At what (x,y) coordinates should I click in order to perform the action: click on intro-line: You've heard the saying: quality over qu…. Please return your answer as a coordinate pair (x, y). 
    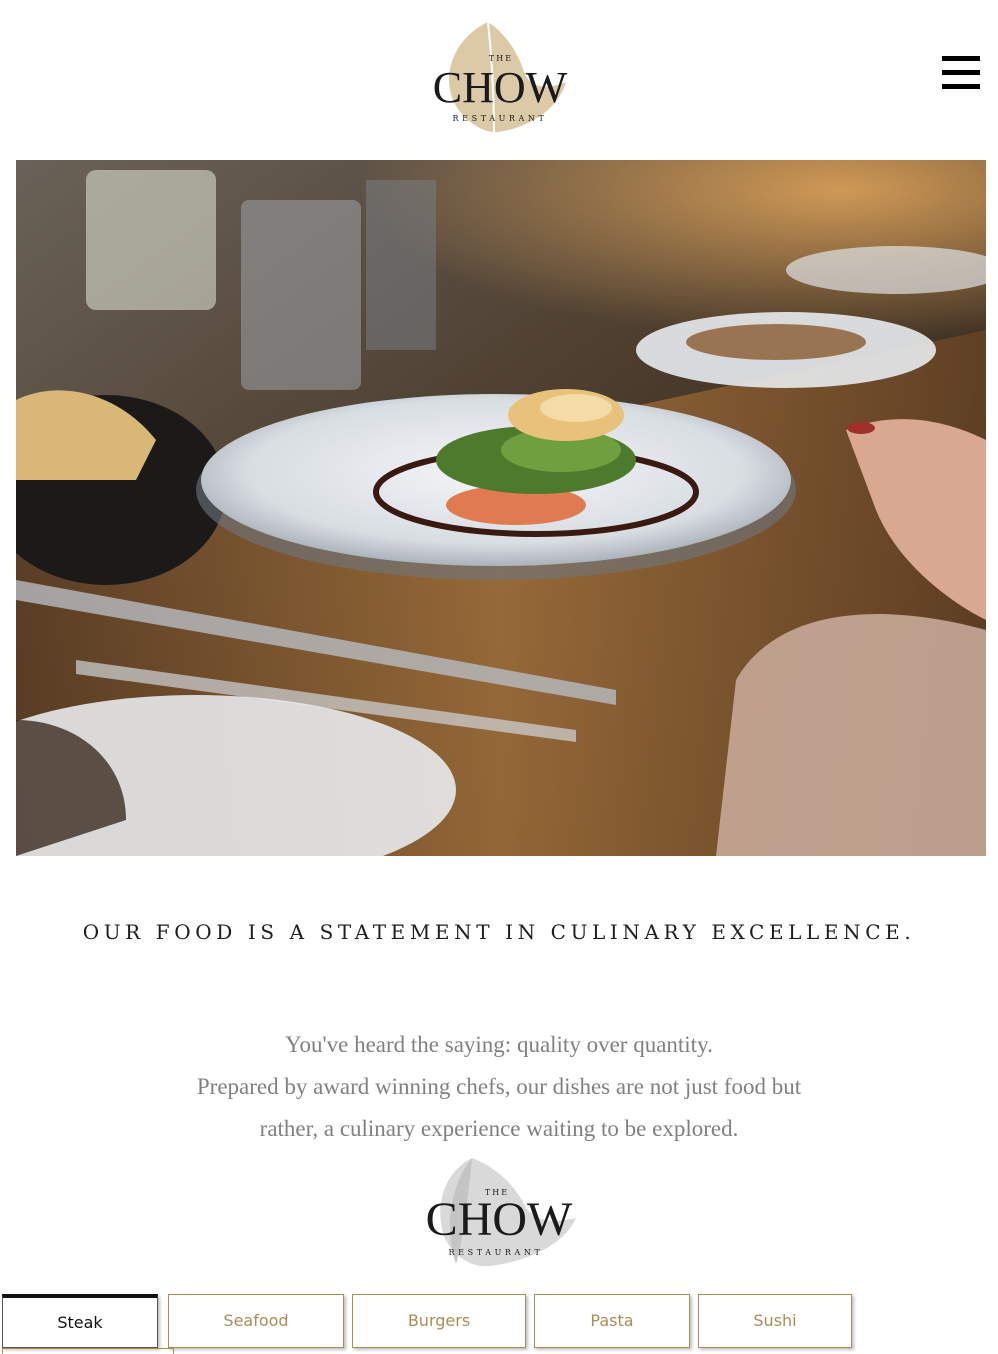
    Looking at the image, I should click on (499, 1044).